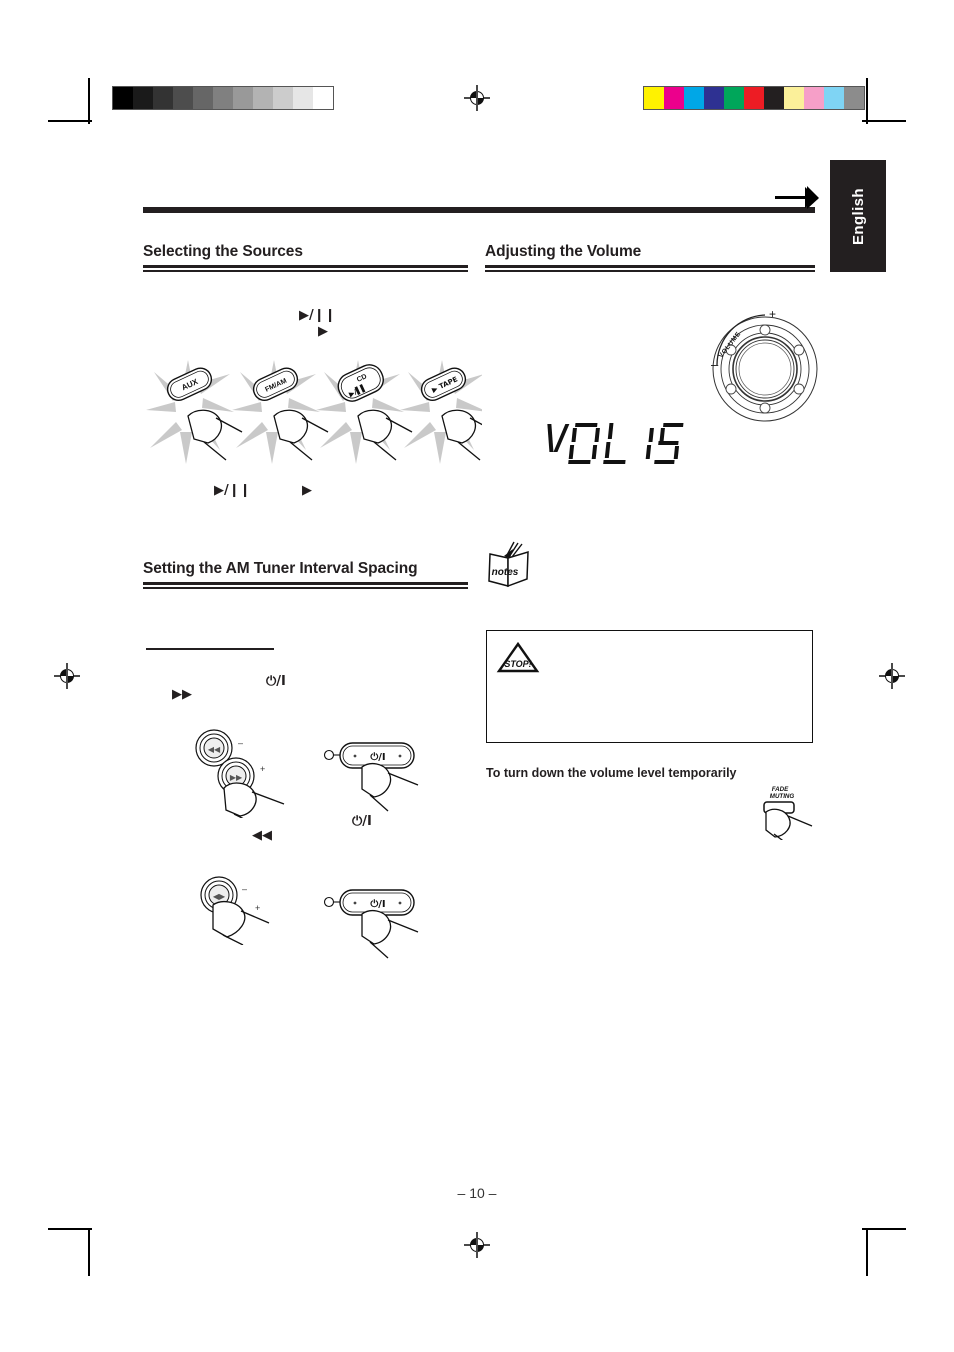 The image size is (954, 1352). Describe the element at coordinates (67, 676) in the screenshot. I see `registration-target-left` at that location.